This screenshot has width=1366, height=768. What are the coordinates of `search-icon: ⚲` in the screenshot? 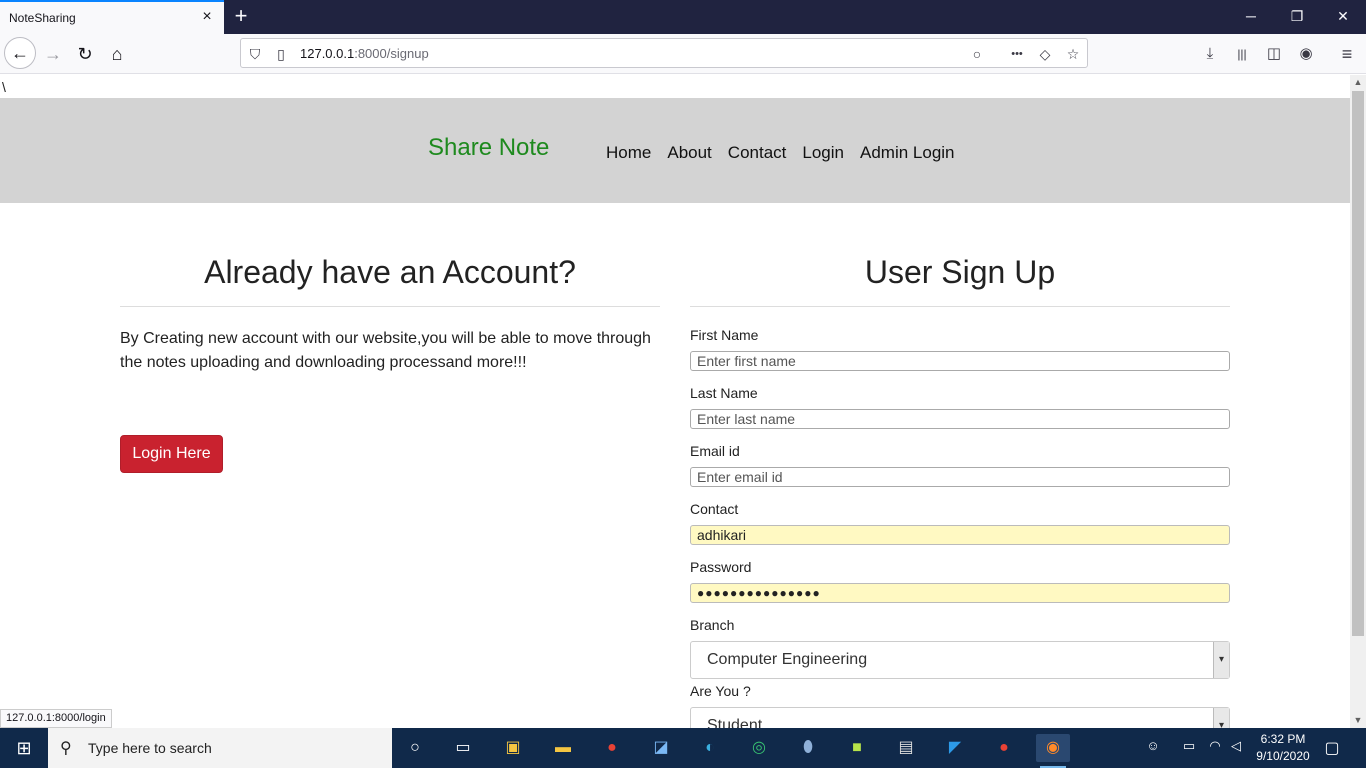 It's located at (66, 748).